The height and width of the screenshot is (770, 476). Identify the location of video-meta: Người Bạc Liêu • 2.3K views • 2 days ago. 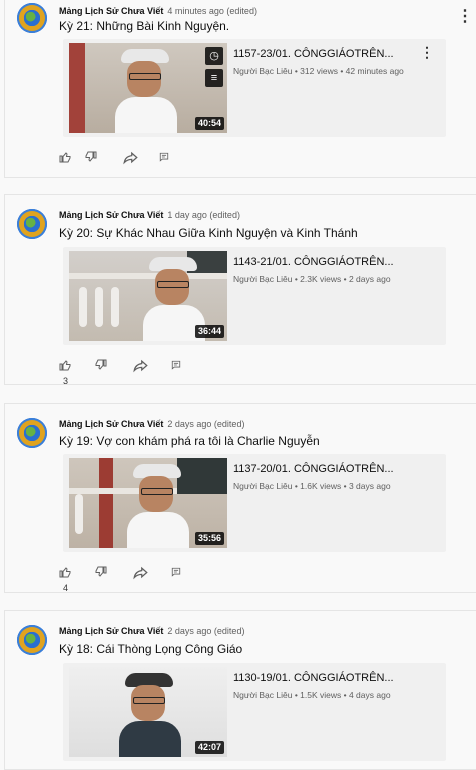
(312, 279).